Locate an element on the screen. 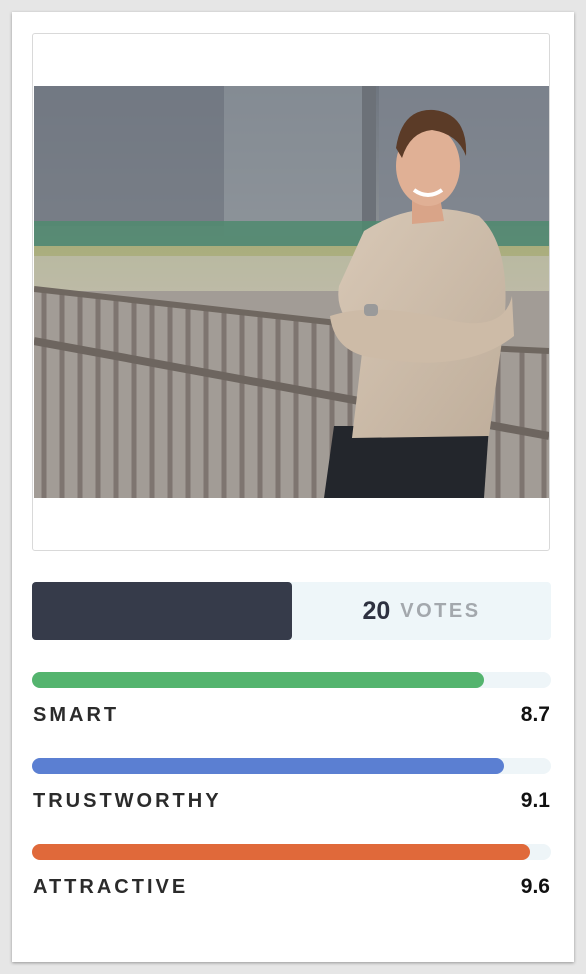 The height and width of the screenshot is (974, 586). votes-count: 20 is located at coordinates (376, 610).